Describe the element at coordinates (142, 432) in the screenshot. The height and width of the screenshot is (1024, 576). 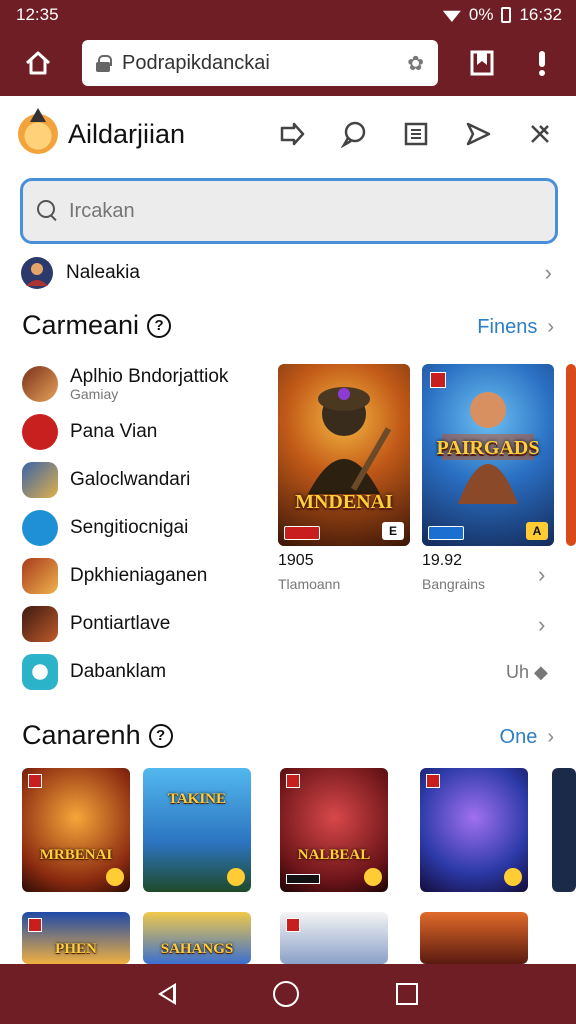
I see `list-item: Pana Vian` at that location.